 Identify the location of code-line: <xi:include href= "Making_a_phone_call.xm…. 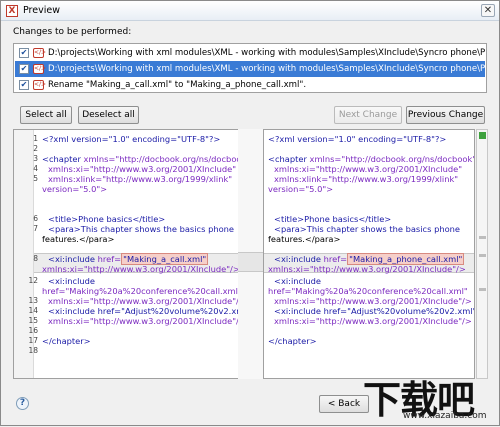
(369, 259).